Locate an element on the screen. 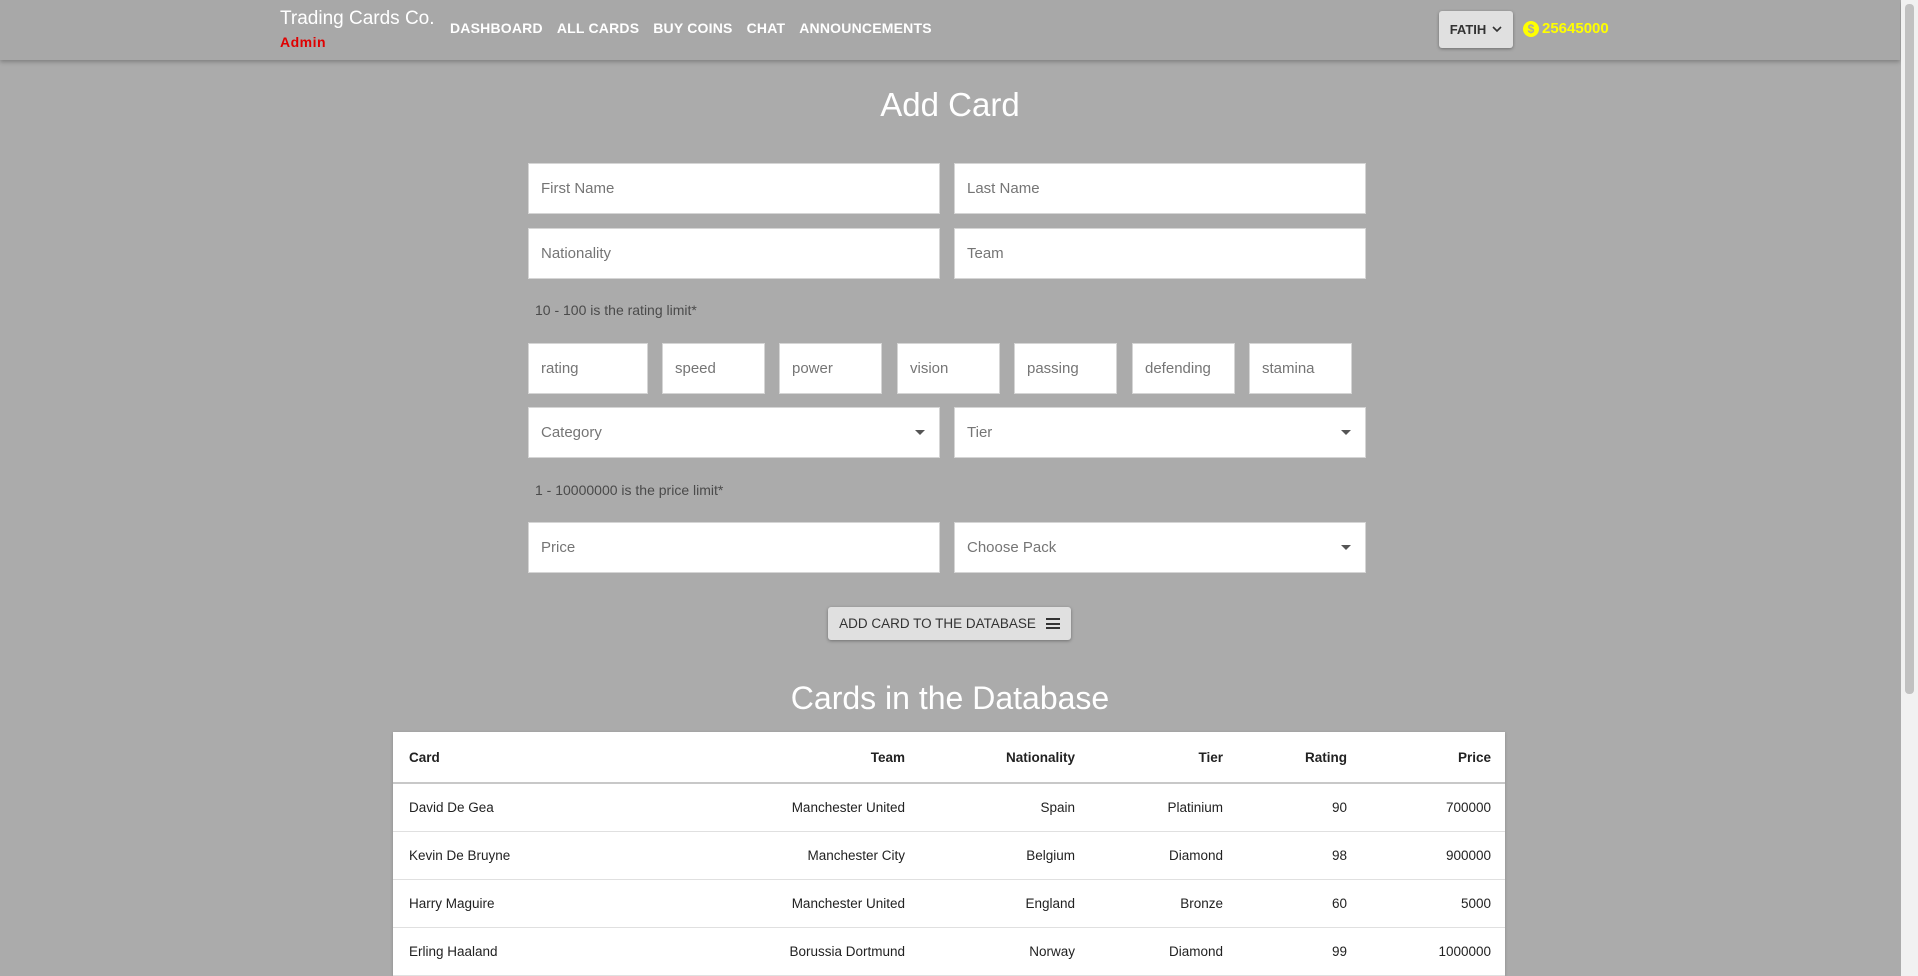 The image size is (1918, 976). cell-card: Kevin De Bruyne is located at coordinates (460, 855).